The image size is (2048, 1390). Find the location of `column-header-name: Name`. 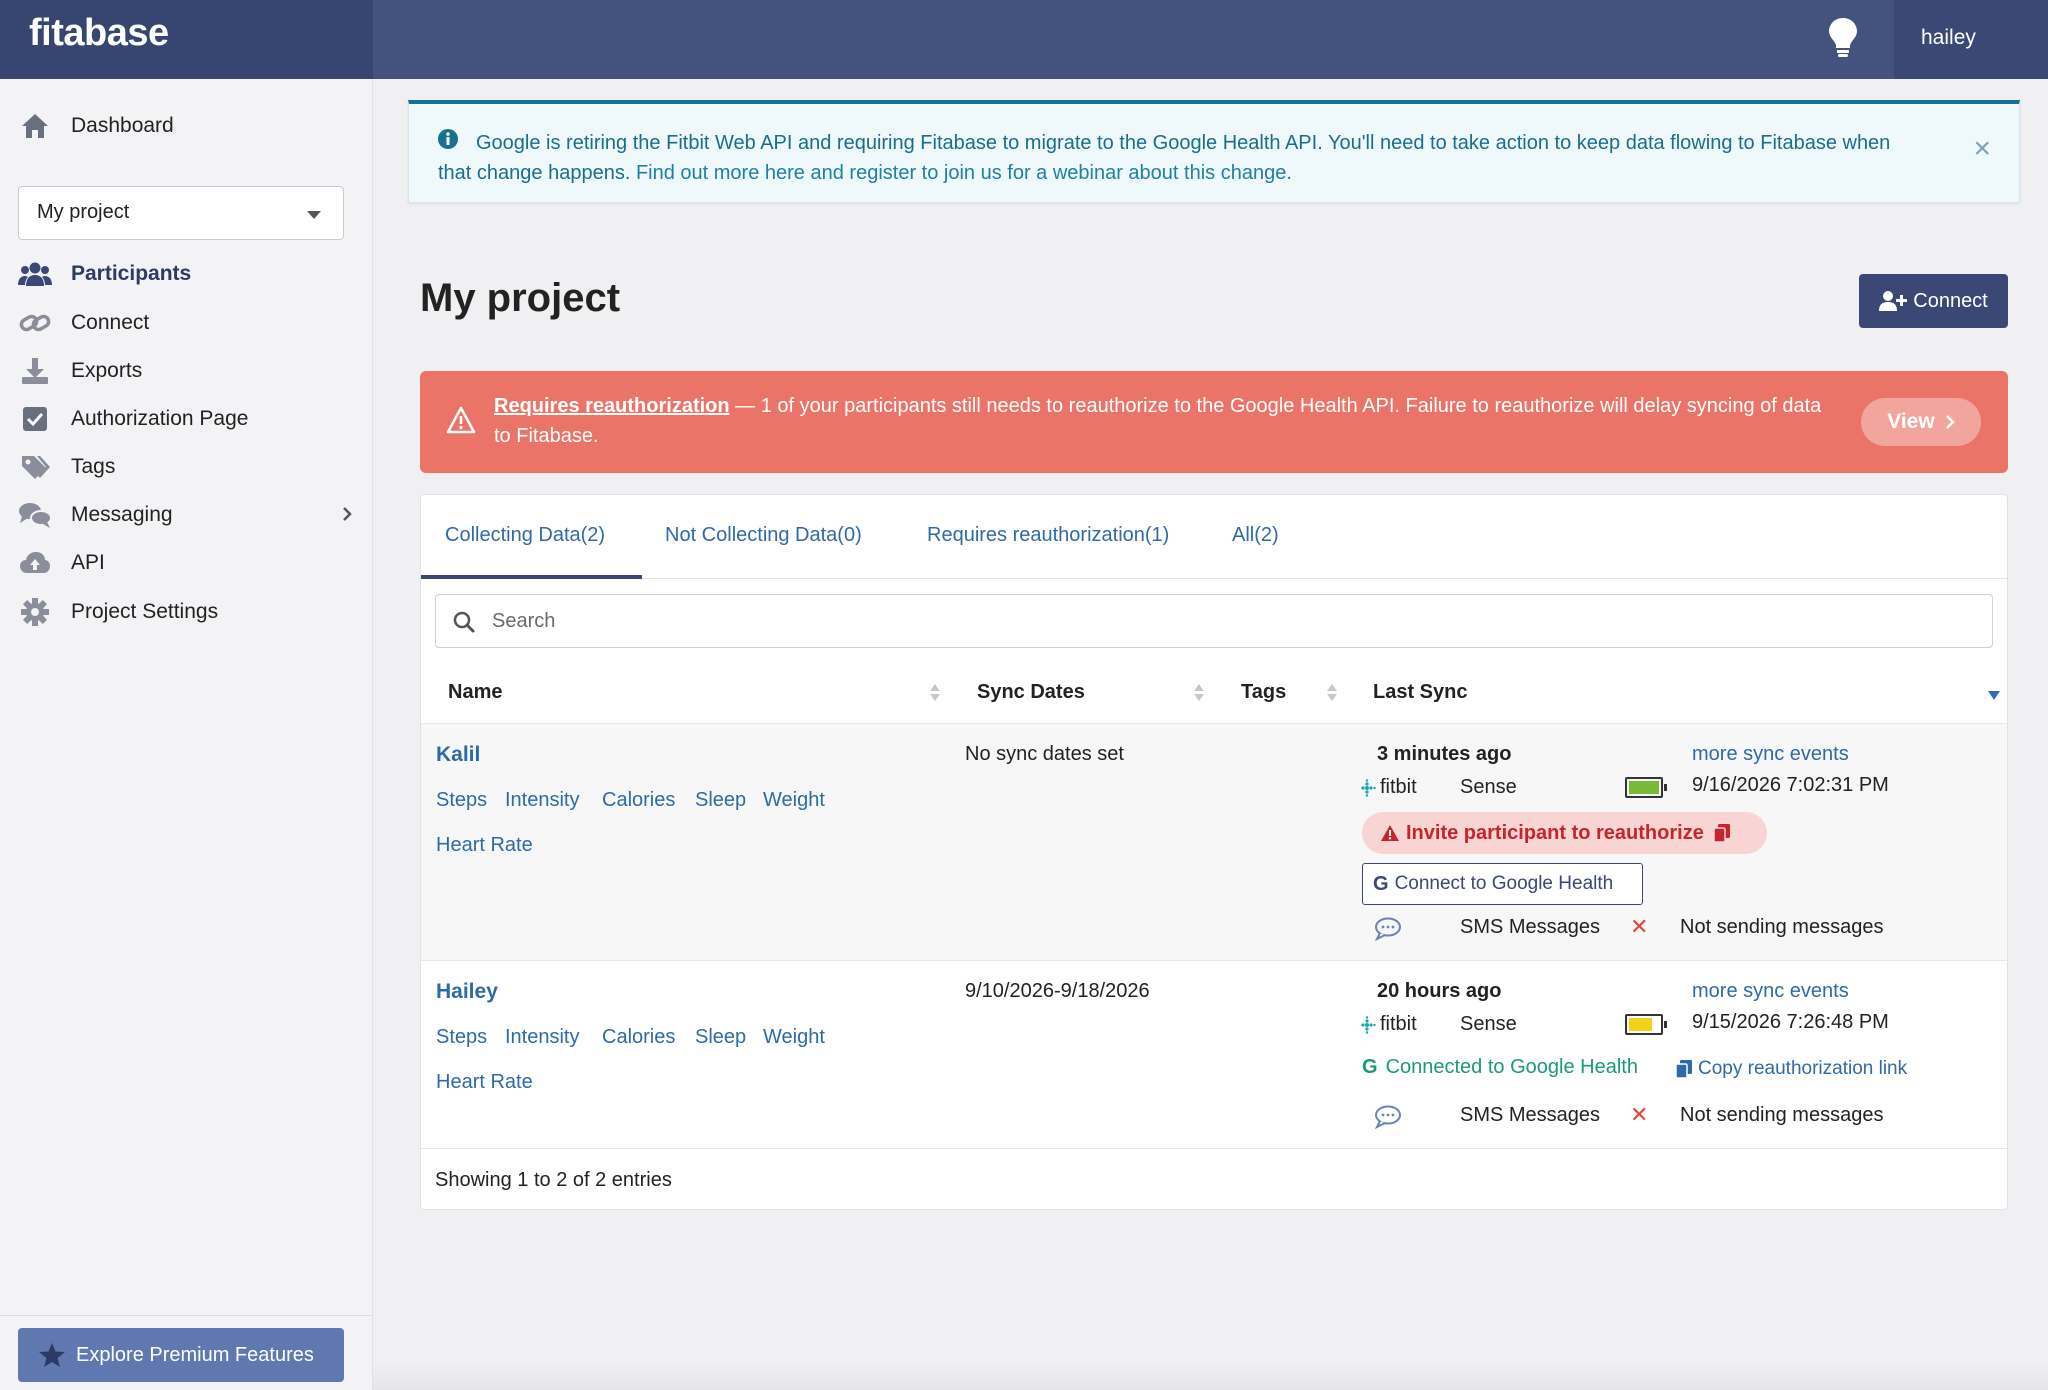

column-header-name: Name is located at coordinates (475, 692).